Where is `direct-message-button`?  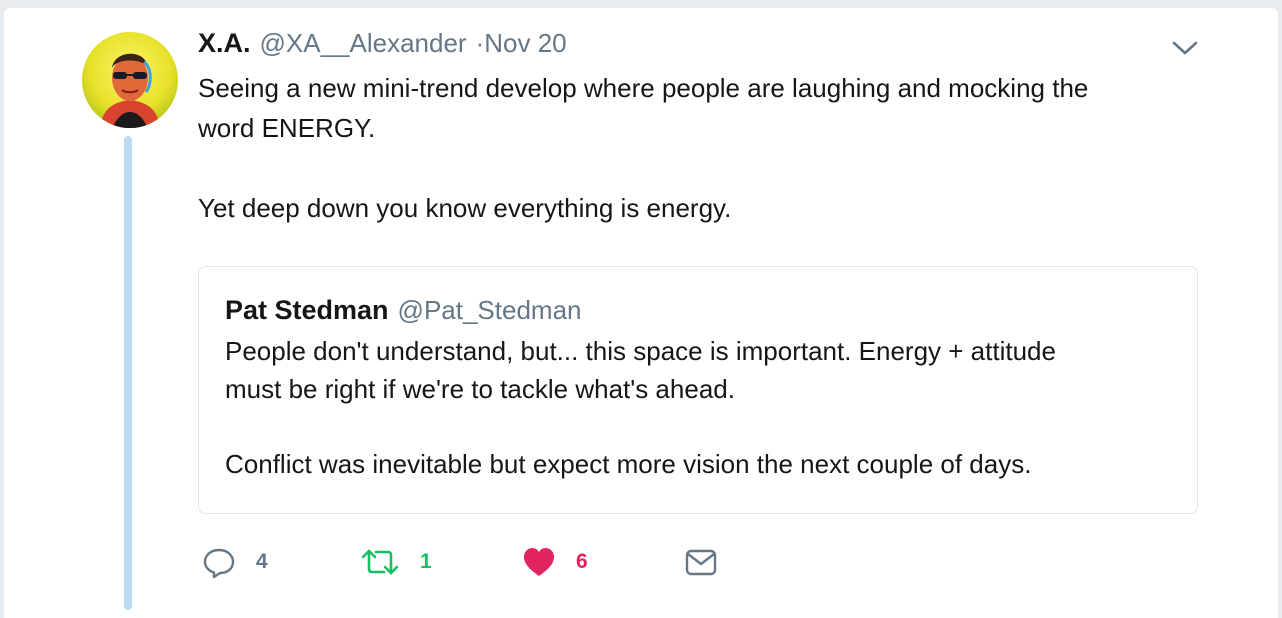 direct-message-button is located at coordinates (701, 562).